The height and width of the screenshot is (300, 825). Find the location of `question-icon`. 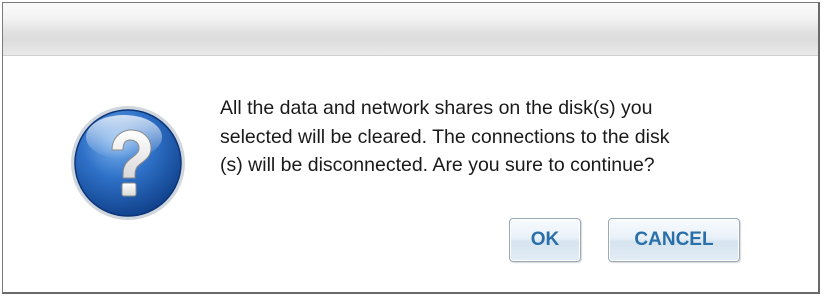

question-icon is located at coordinates (128, 163).